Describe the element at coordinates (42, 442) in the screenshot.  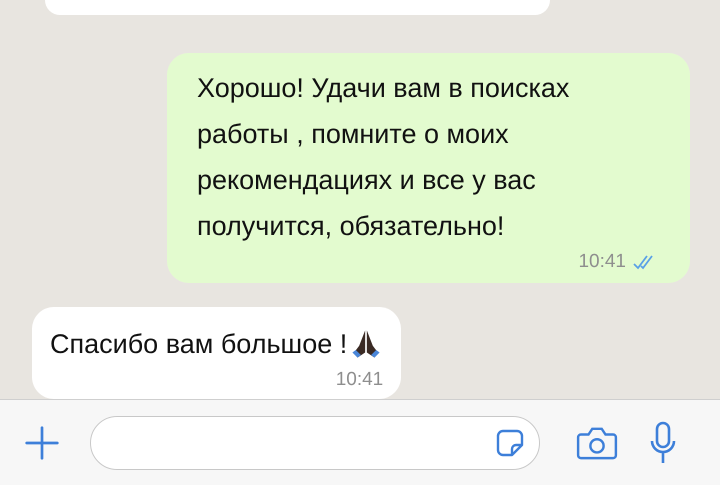
I see `plus-icon` at that location.